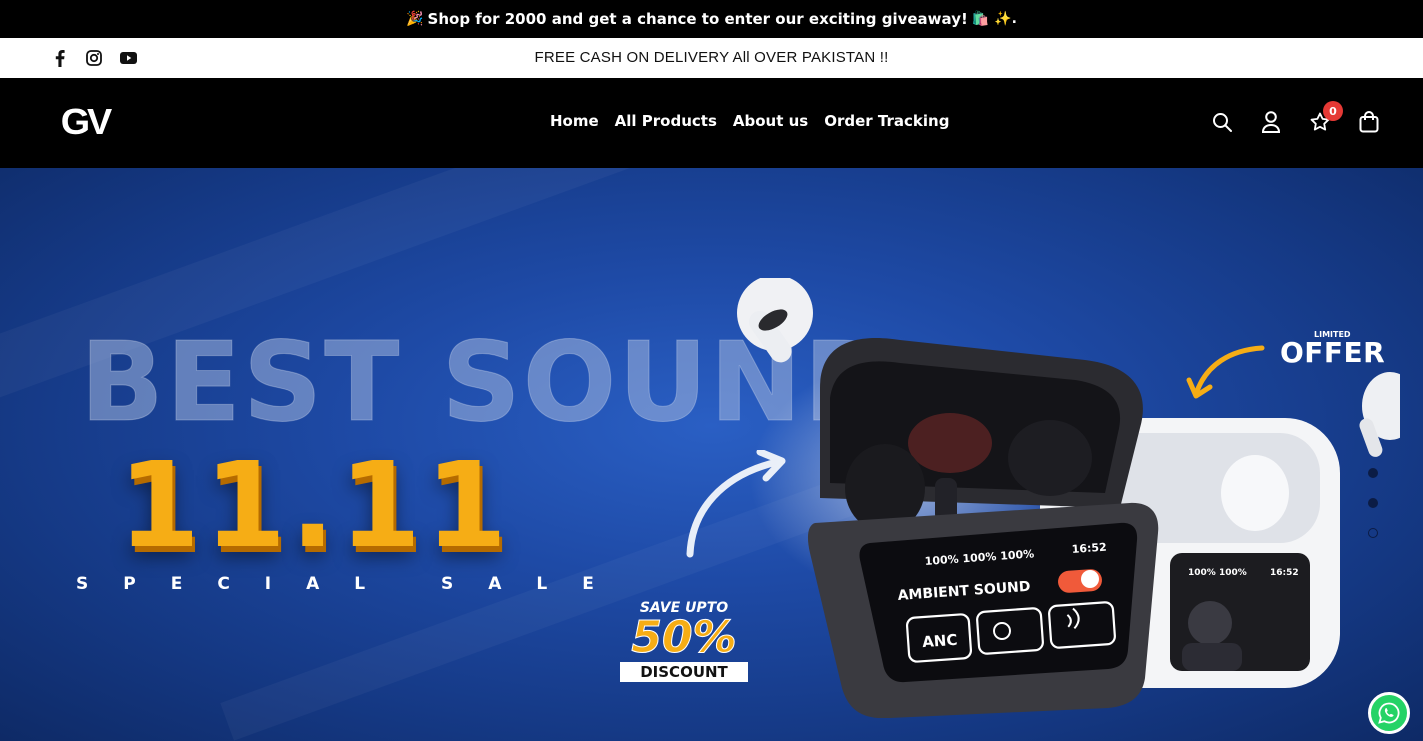 This screenshot has height=741, width=1423. I want to click on discount-stamp: SAVE UPTO 50% DISCOUNT, so click(684, 641).